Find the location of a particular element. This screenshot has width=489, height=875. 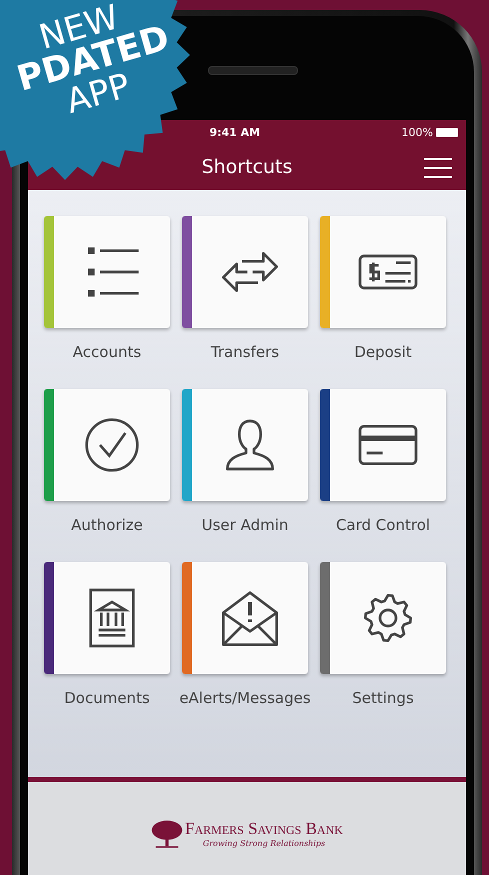

status-time: 9:41 AM is located at coordinates (235, 132).